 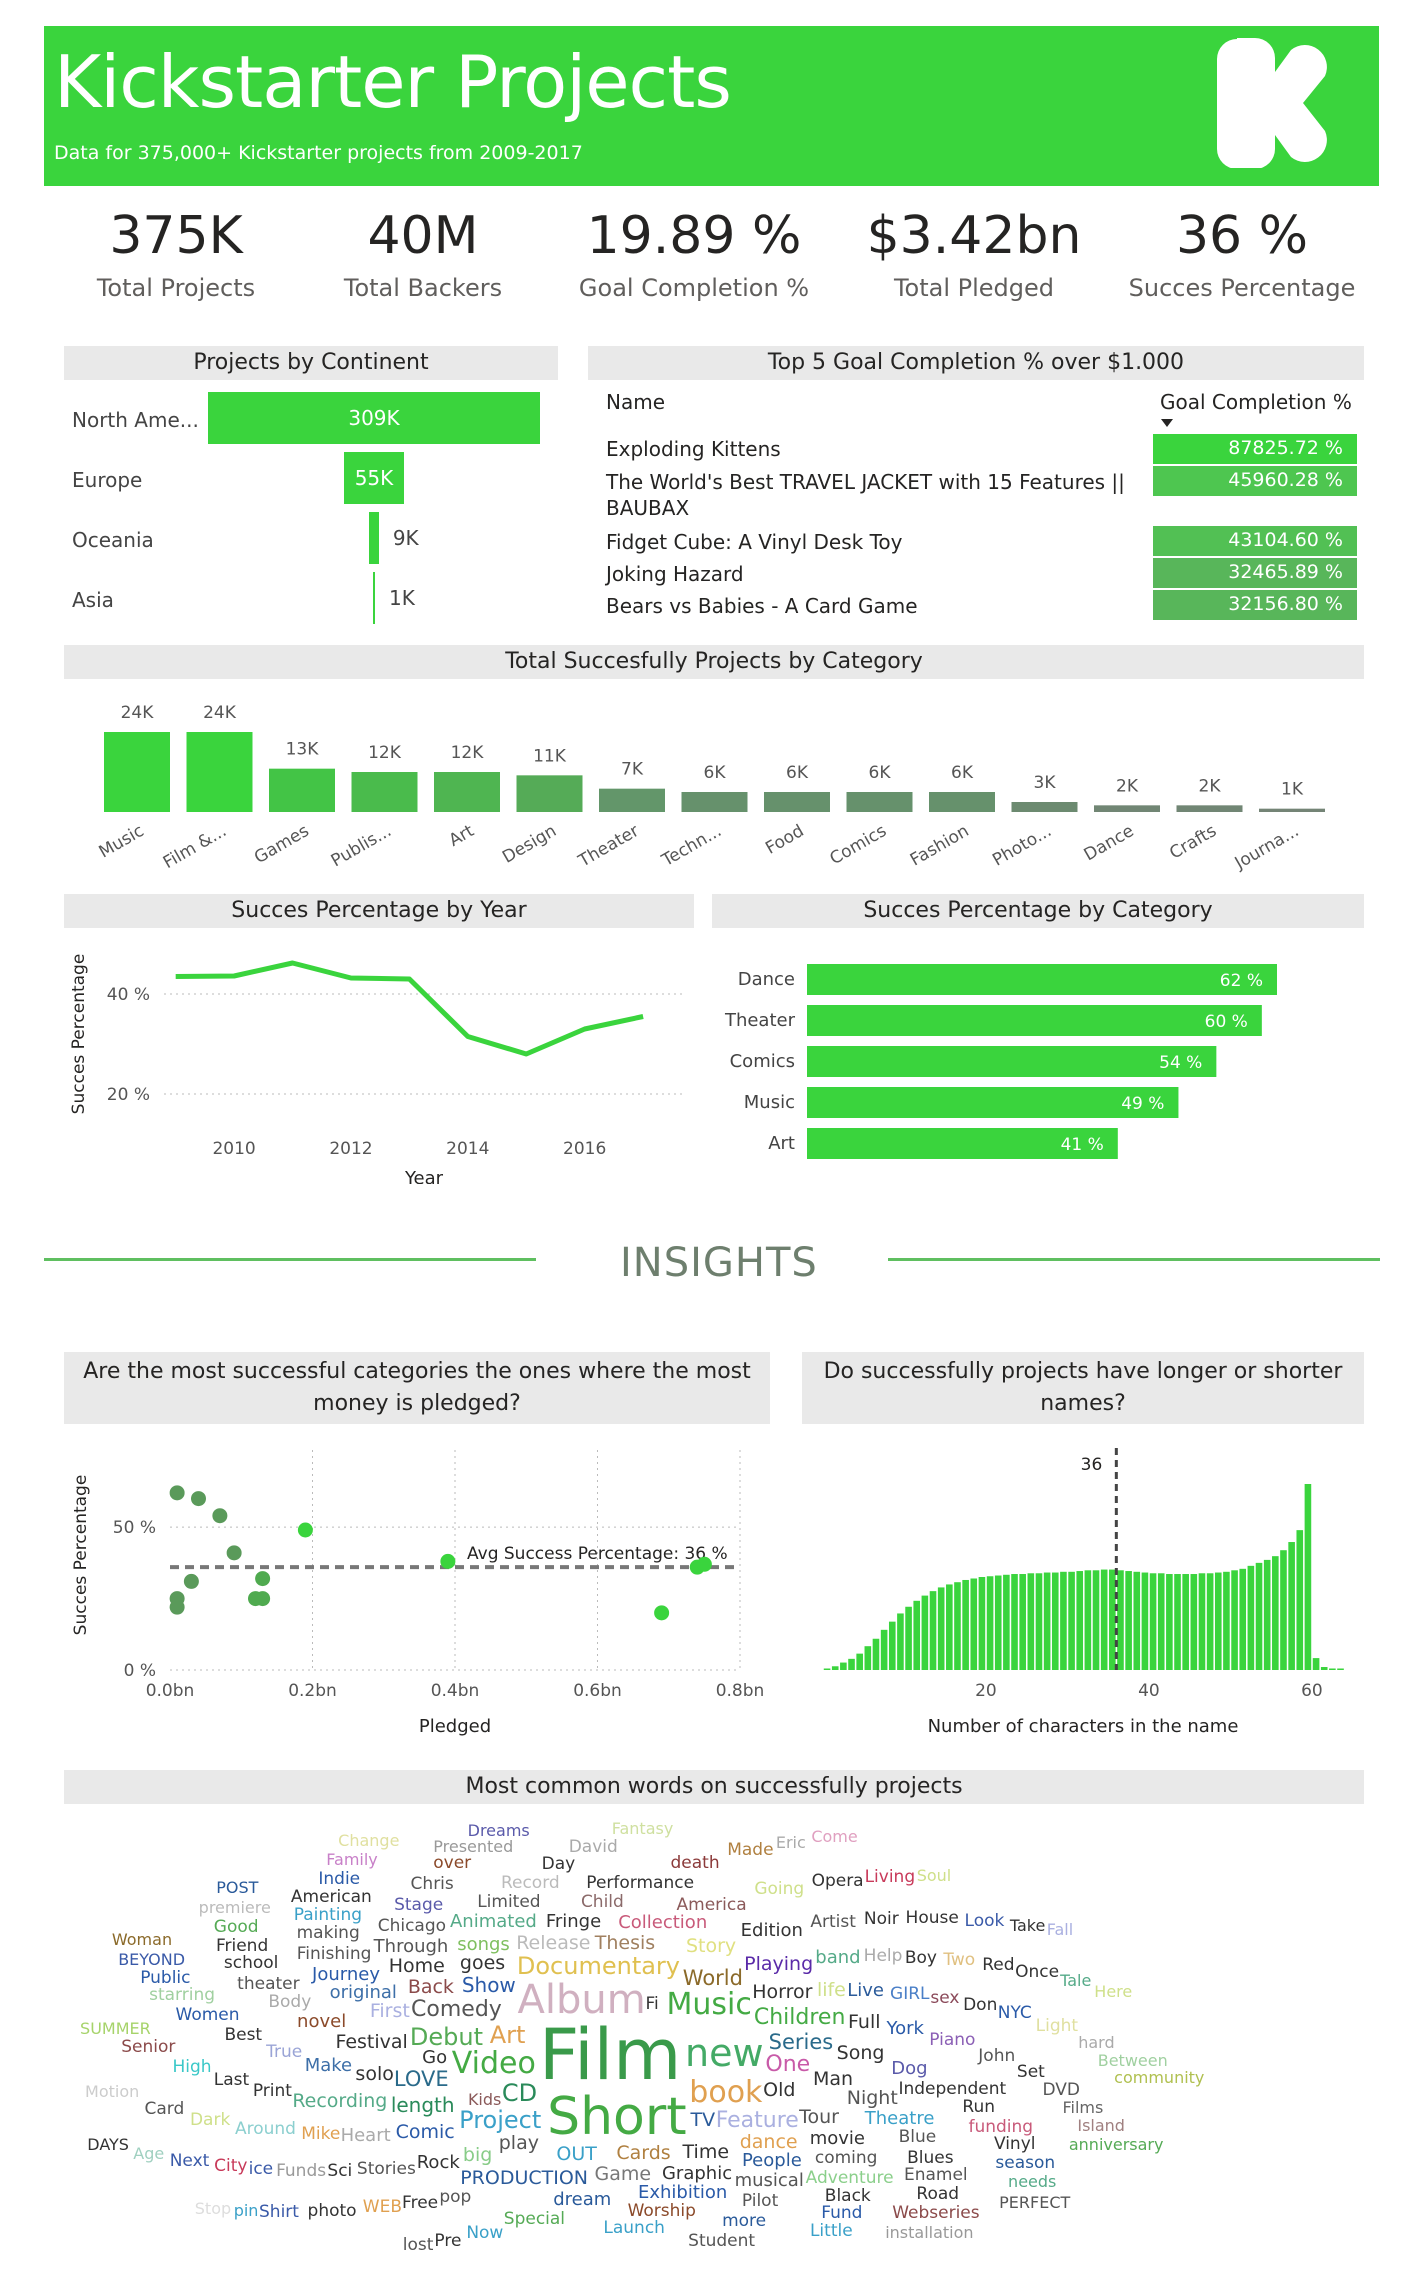 I want to click on category-bar-value-label: 12K, so click(x=468, y=753).